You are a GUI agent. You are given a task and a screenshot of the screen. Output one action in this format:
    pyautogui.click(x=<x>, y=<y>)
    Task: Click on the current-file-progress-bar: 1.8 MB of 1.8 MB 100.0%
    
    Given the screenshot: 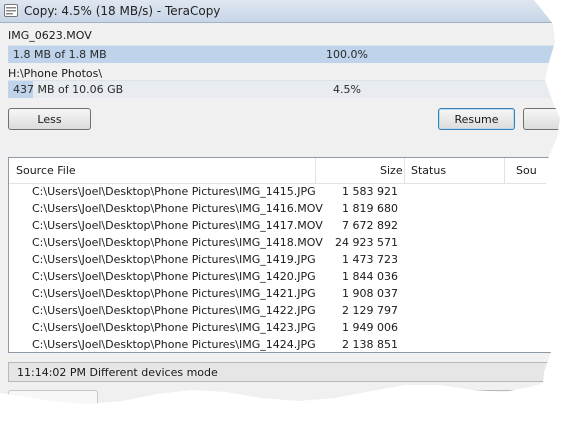 What is the action you would take?
    pyautogui.click(x=284, y=54)
    